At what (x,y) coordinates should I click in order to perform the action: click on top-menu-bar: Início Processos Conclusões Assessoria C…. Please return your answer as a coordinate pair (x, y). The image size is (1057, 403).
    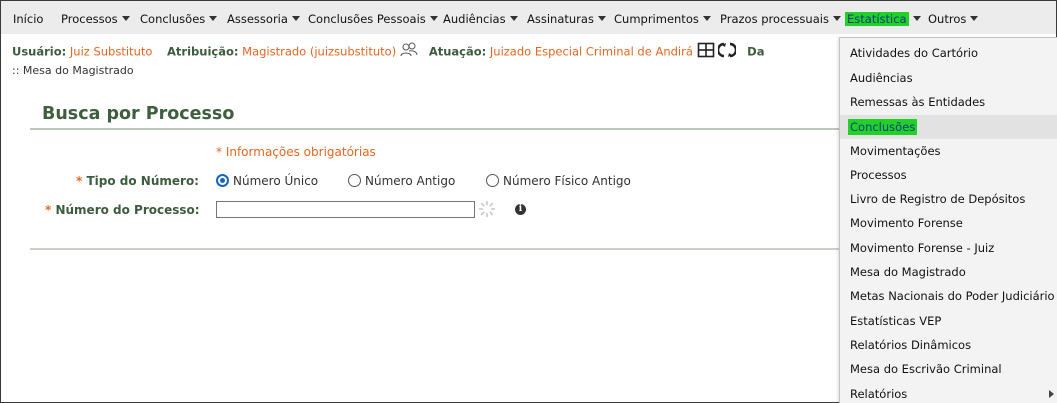
    Looking at the image, I should click on (528, 17).